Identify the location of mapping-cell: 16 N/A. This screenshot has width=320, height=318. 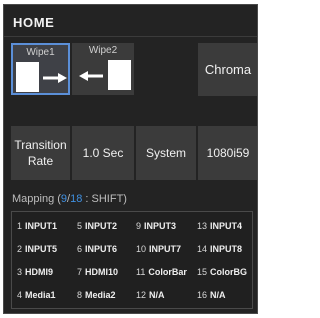
(227, 295).